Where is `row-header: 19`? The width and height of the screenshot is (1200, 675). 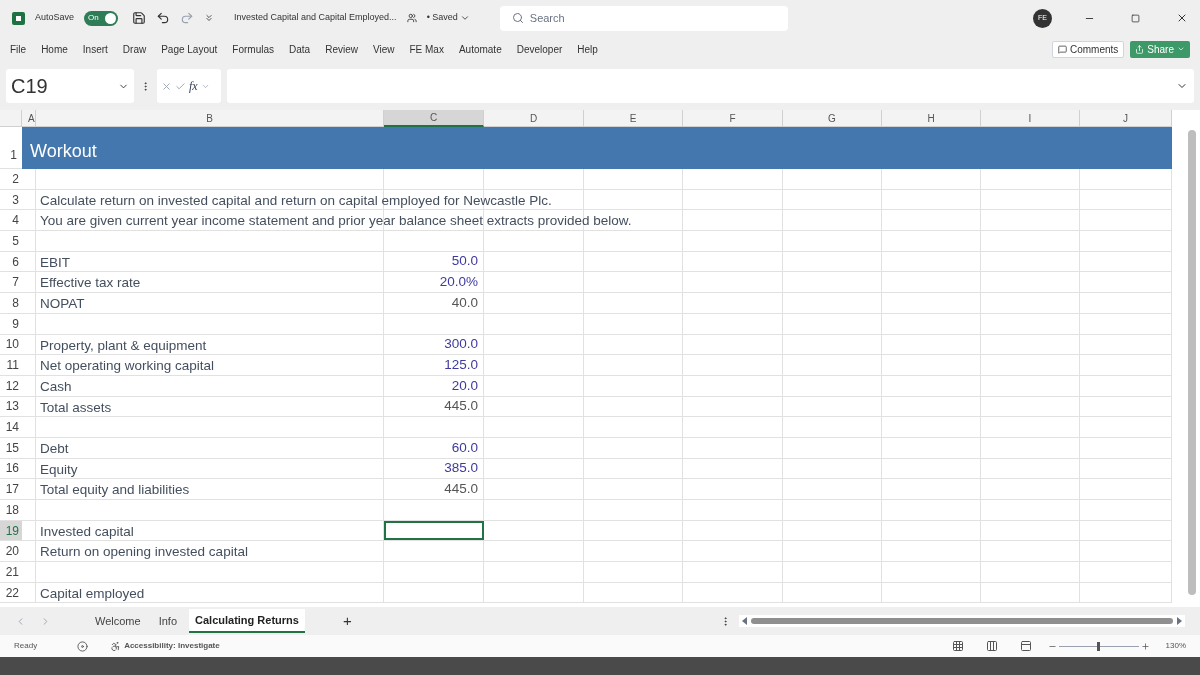
row-header: 19 is located at coordinates (11, 530).